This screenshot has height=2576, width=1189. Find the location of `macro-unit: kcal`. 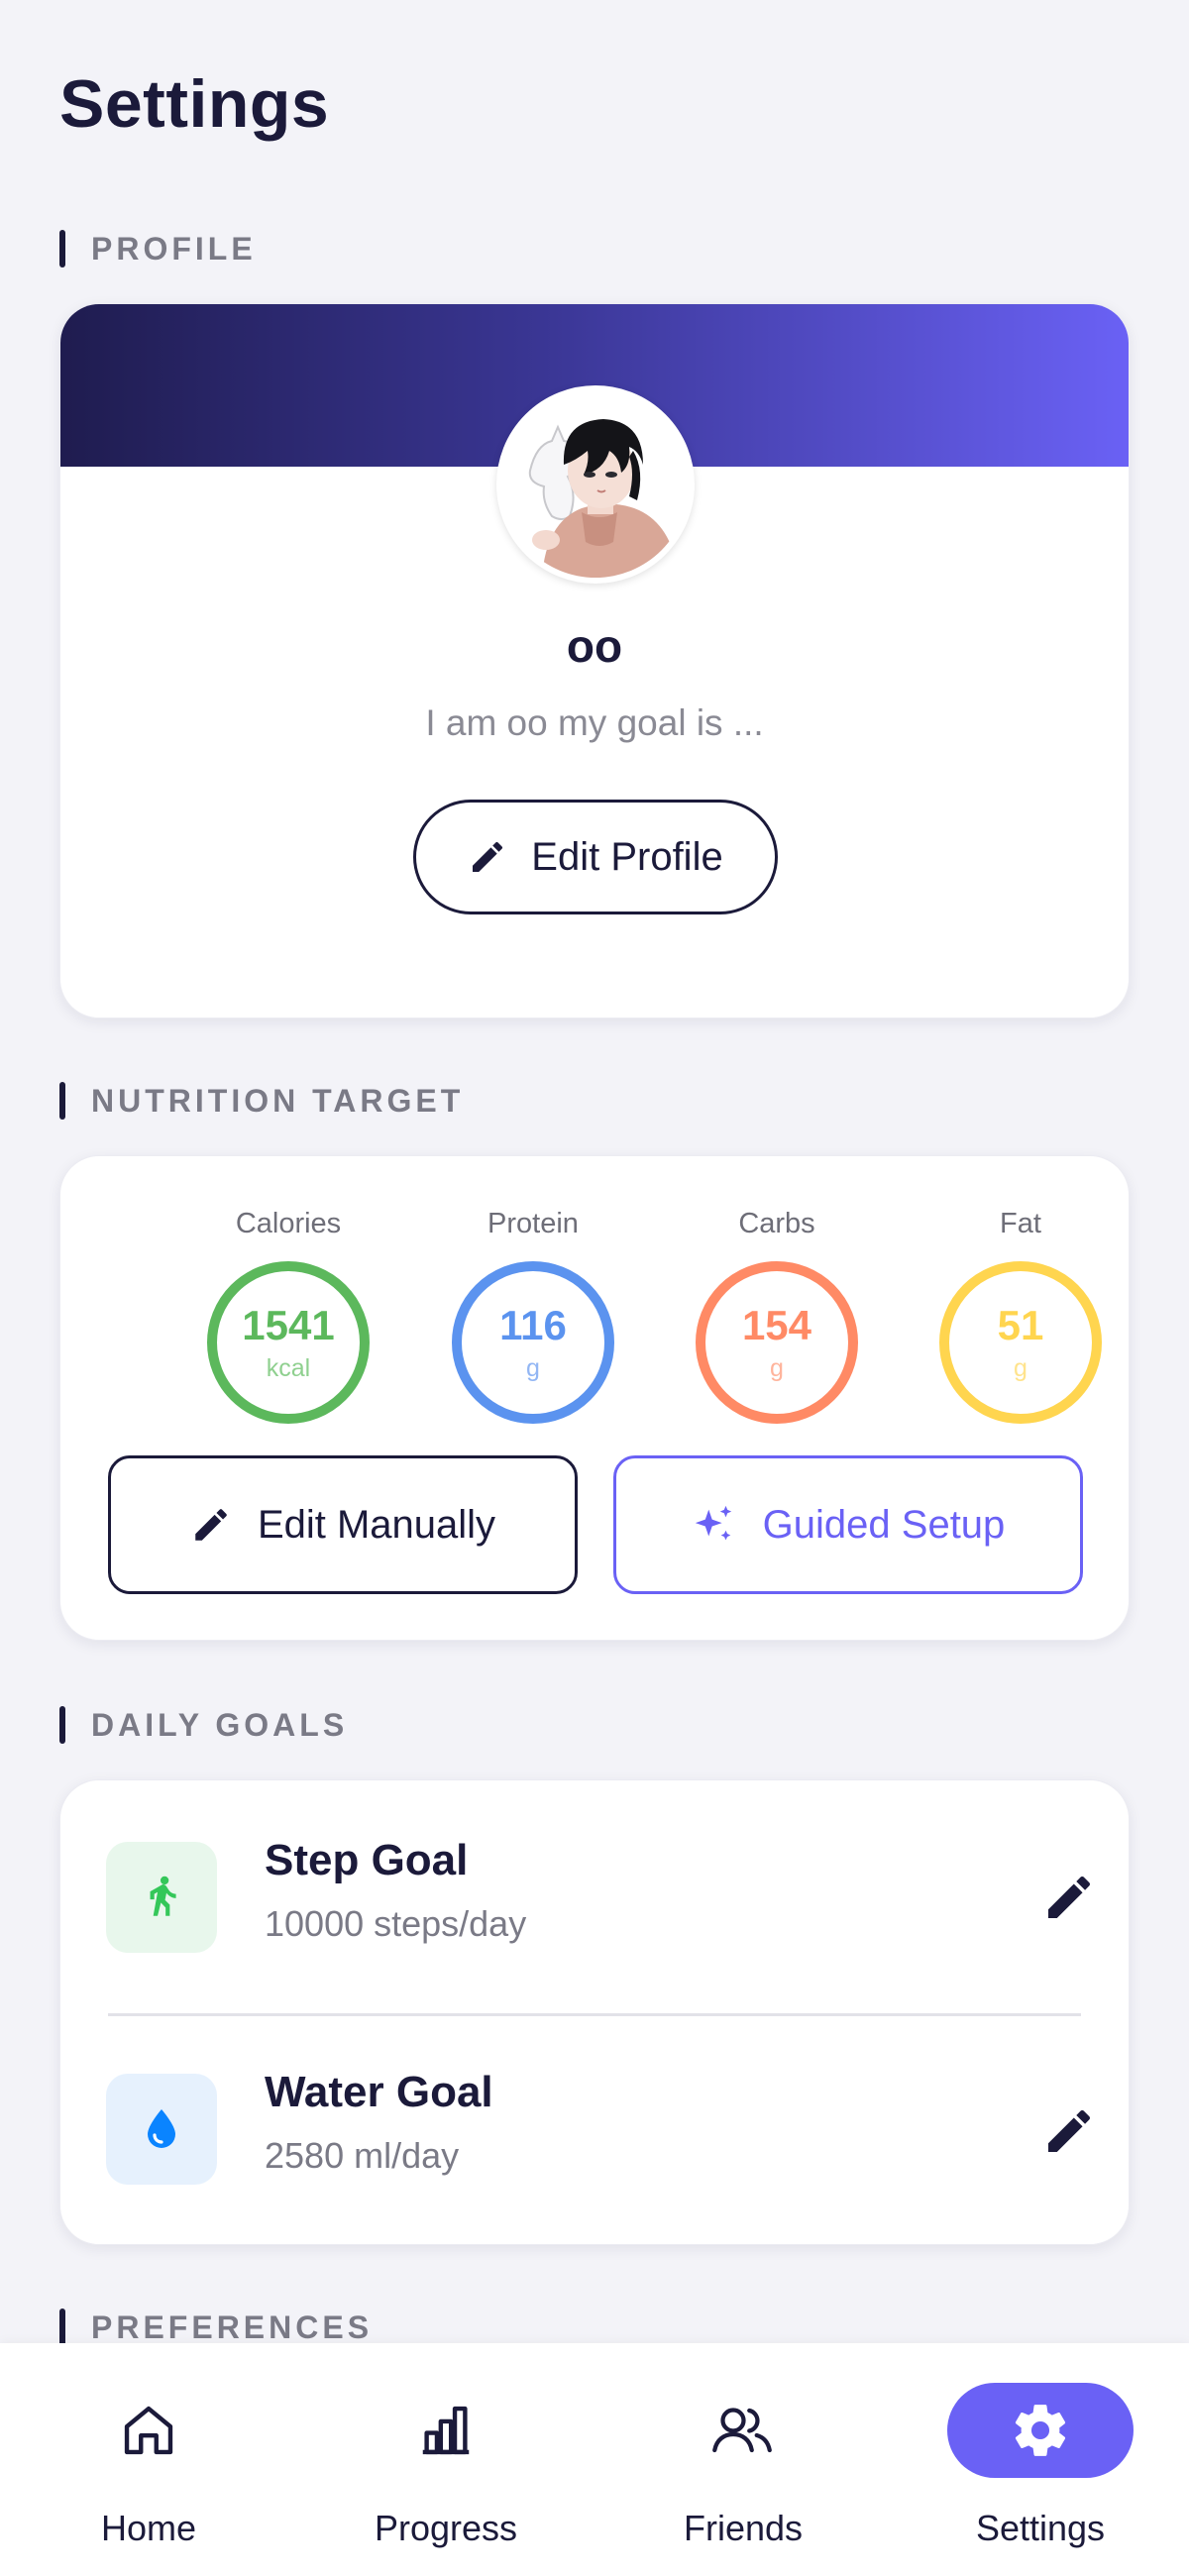

macro-unit: kcal is located at coordinates (288, 1368).